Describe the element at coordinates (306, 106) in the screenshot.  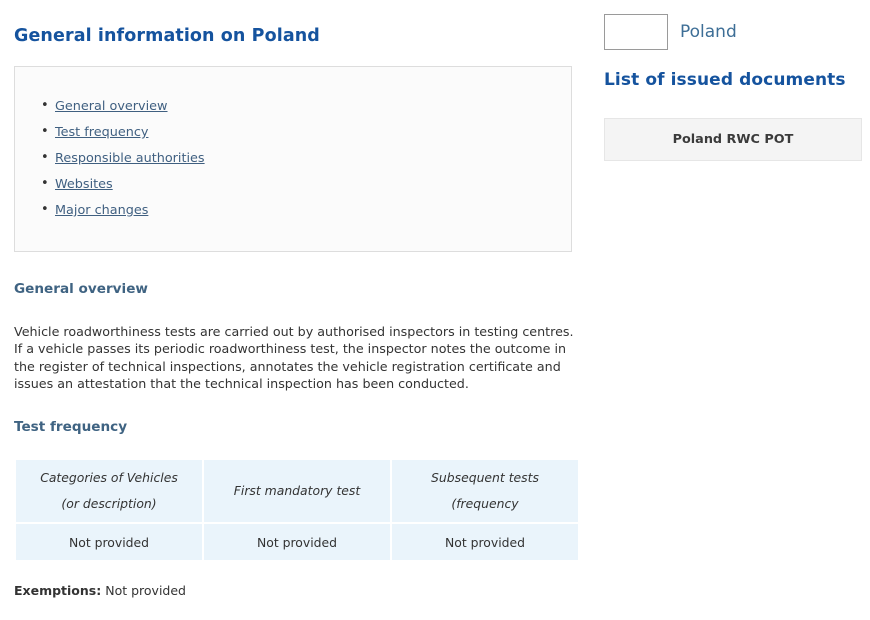
I see `list-item: General overview` at that location.